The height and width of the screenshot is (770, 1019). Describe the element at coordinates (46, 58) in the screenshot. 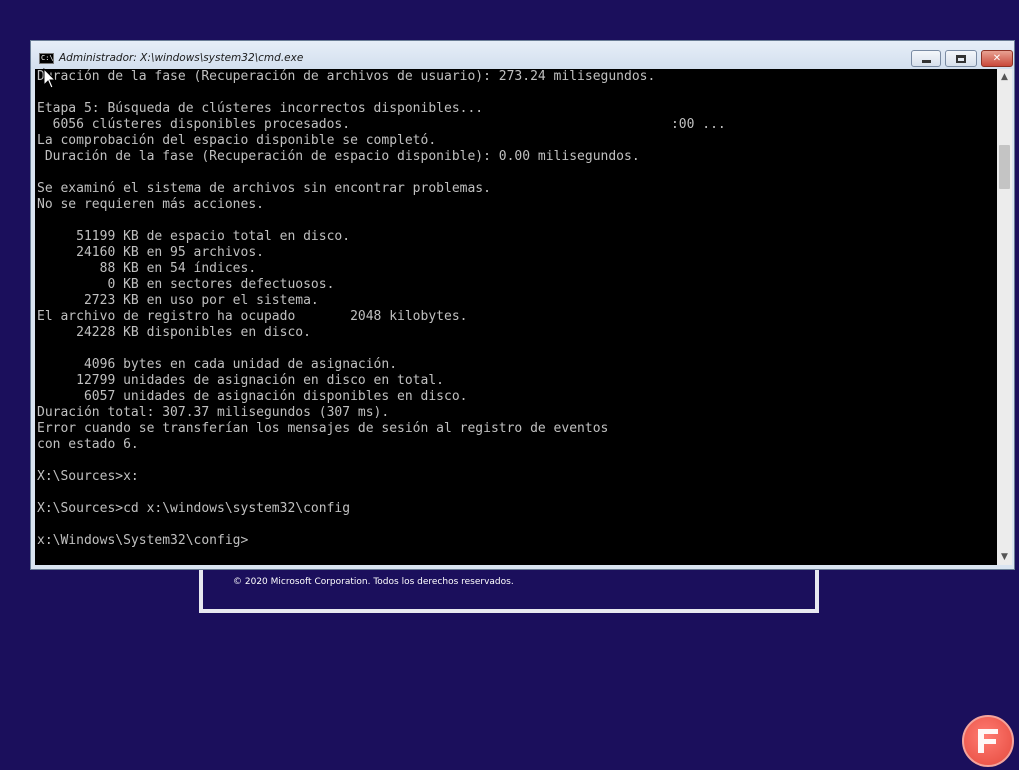

I see `cmd-icon: C:\` at that location.